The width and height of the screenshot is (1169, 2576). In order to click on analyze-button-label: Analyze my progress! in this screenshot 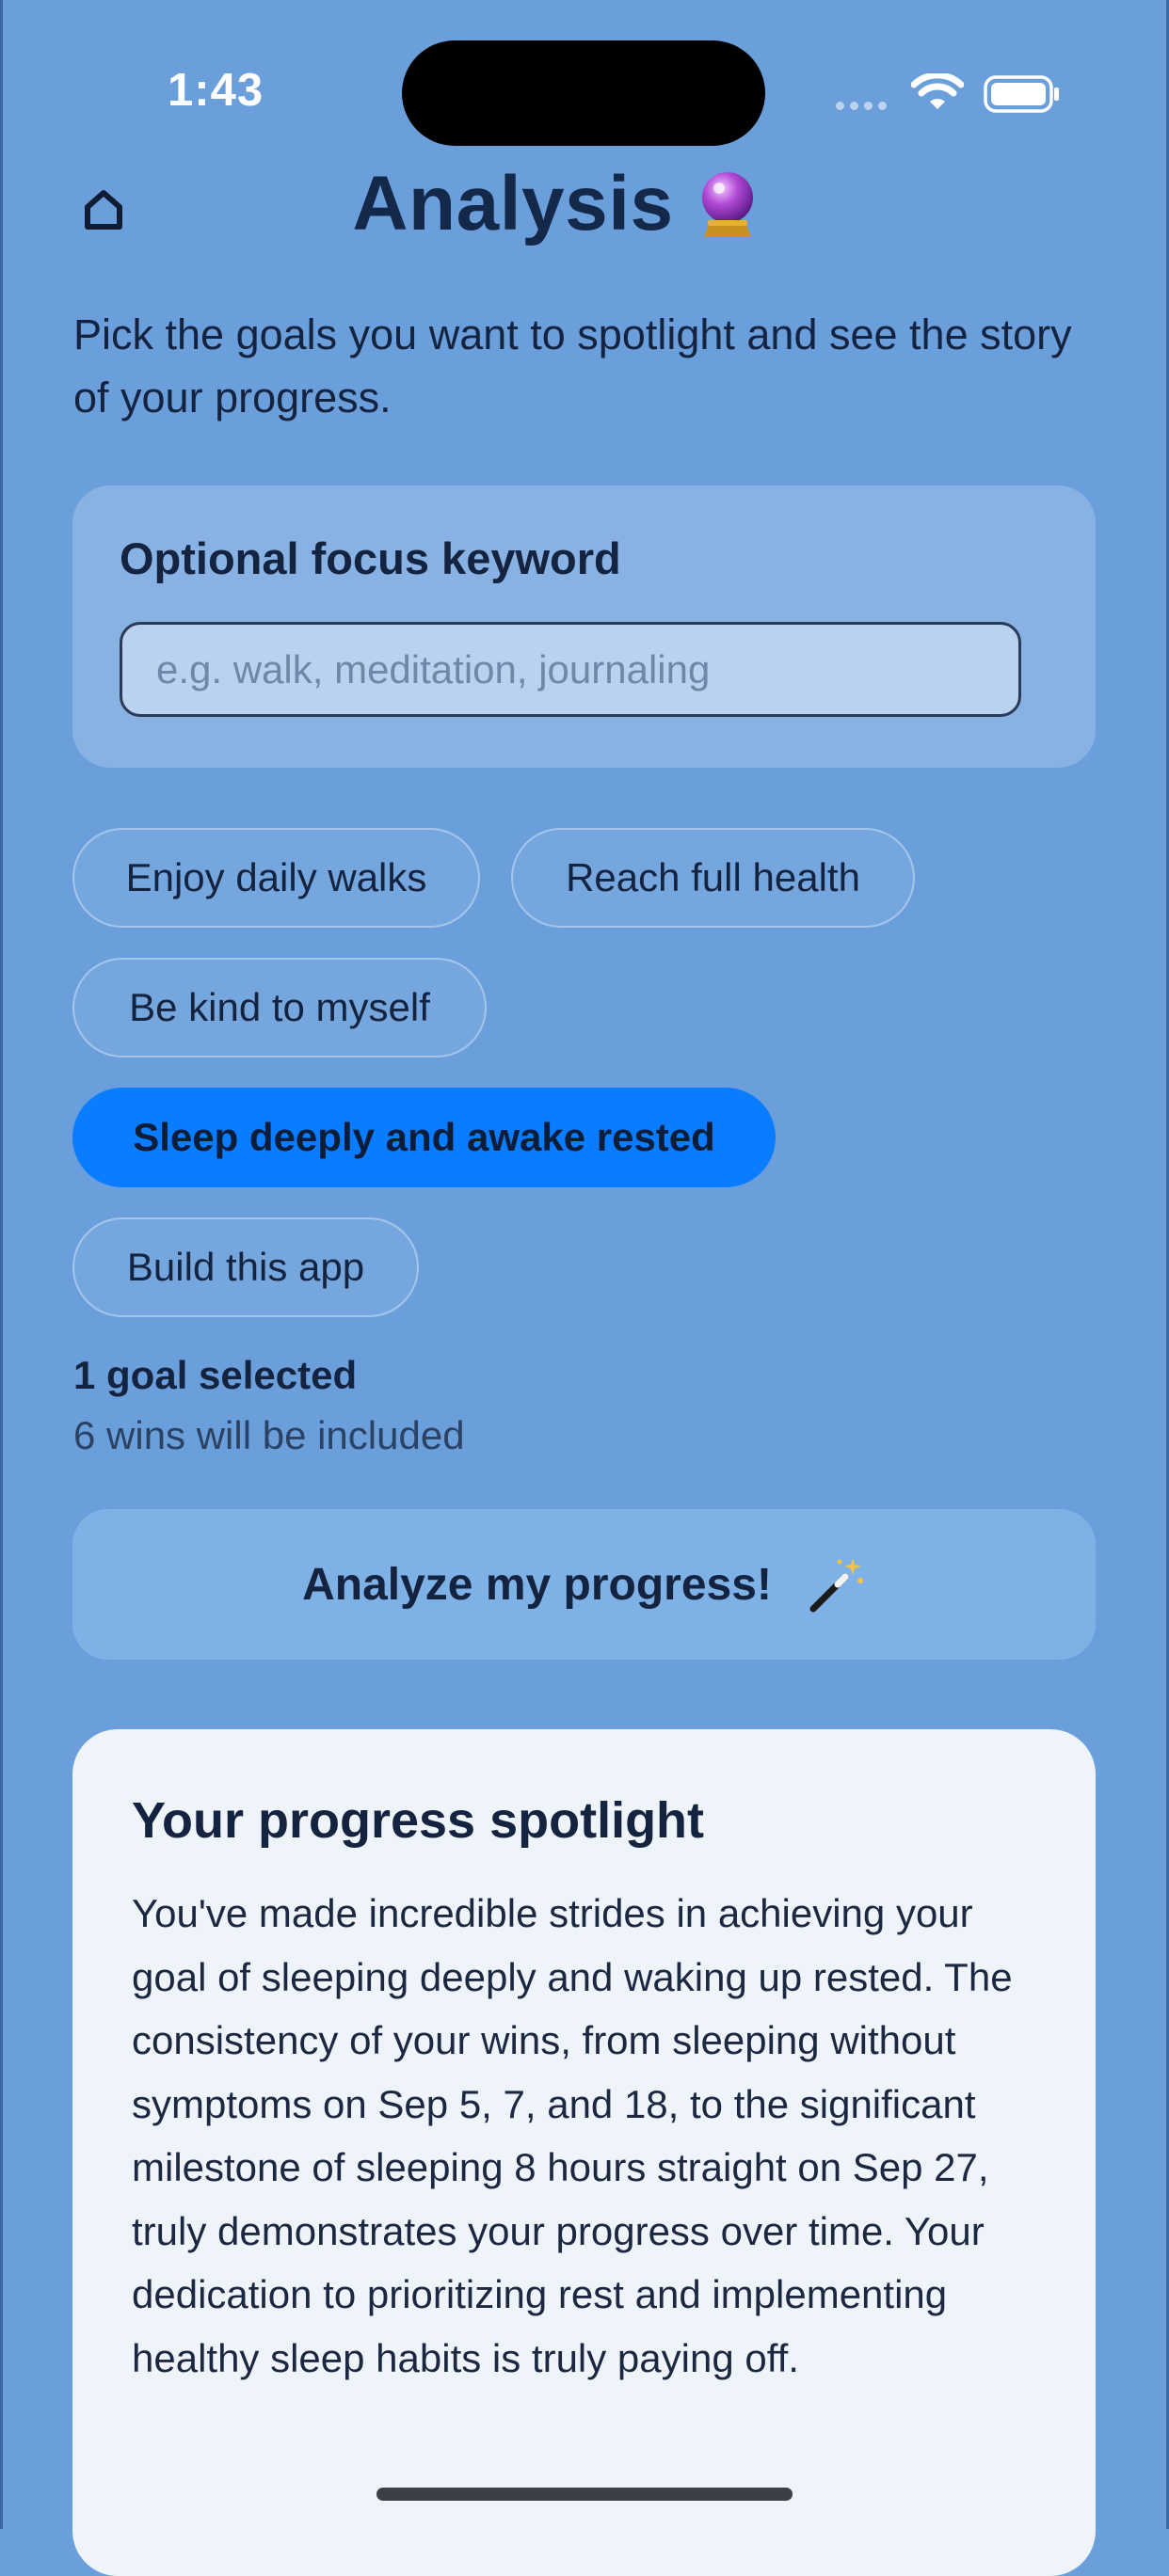, I will do `click(537, 1585)`.